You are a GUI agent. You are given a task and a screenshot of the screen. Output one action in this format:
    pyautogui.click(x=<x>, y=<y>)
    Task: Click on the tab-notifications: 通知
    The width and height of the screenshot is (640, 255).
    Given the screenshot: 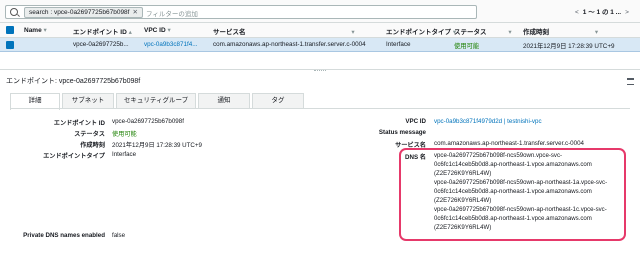 What is the action you would take?
    pyautogui.click(x=224, y=100)
    